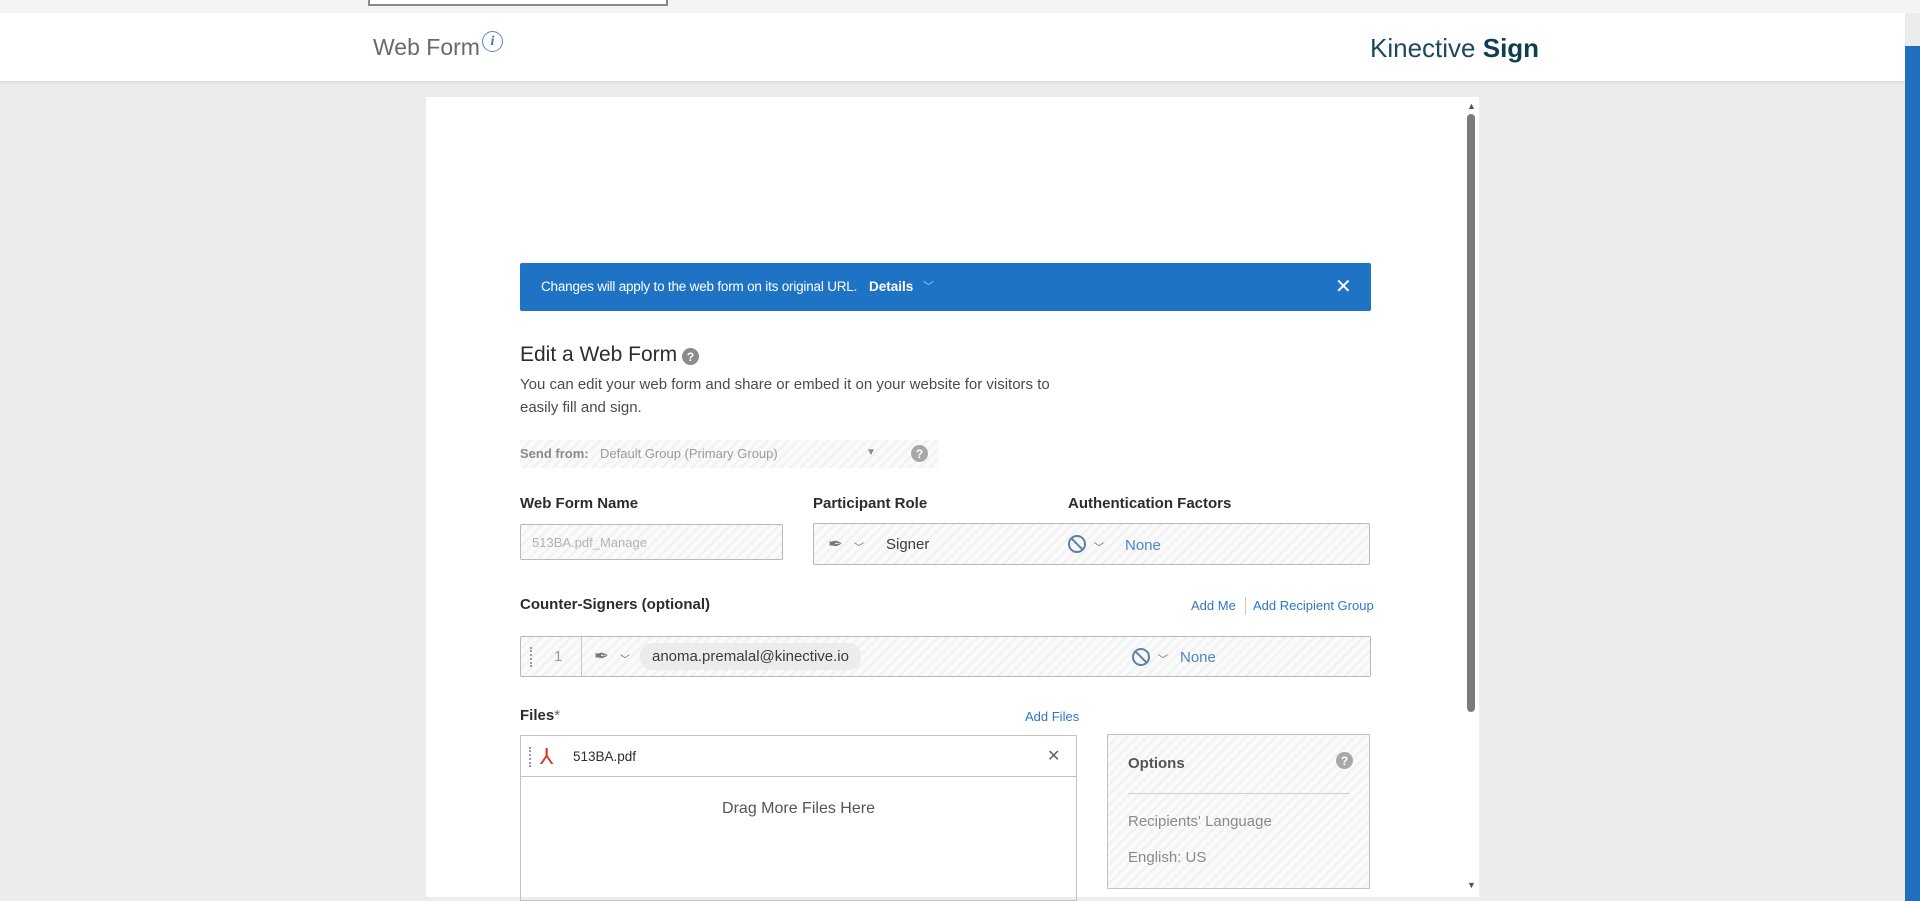 This screenshot has height=901, width=1920. What do you see at coordinates (1167, 857) in the screenshot?
I see `recipients-language-value: English: US` at bounding box center [1167, 857].